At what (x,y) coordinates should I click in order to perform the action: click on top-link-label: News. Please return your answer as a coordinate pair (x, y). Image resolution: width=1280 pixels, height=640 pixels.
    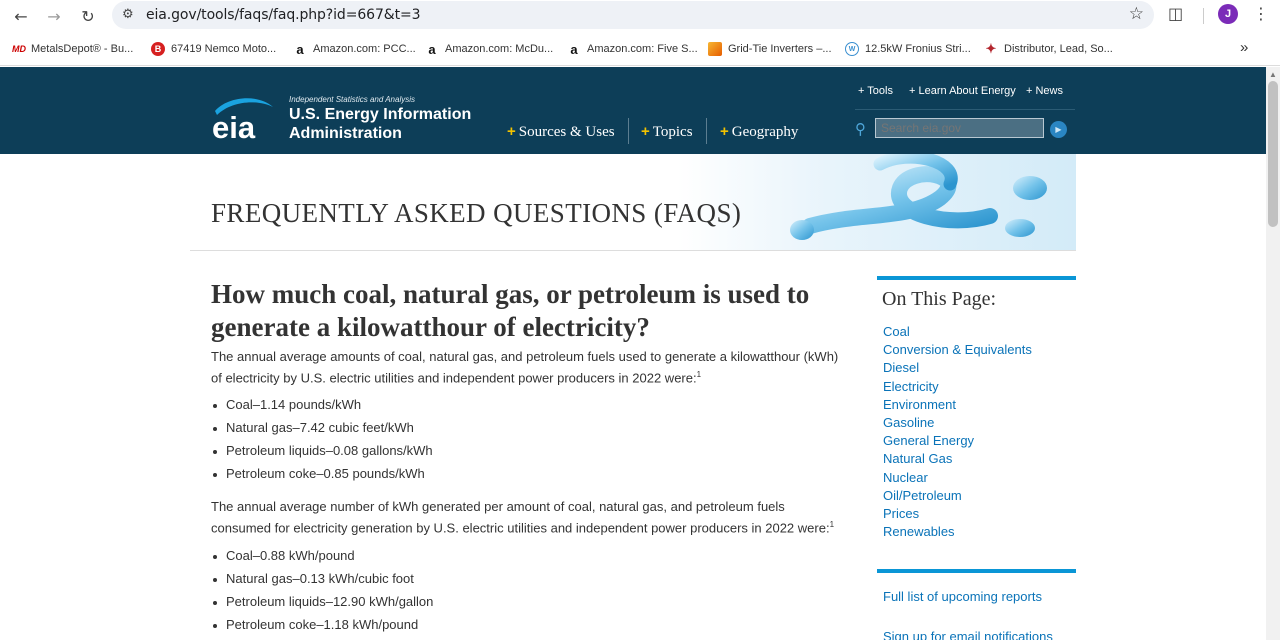
    Looking at the image, I should click on (1049, 91).